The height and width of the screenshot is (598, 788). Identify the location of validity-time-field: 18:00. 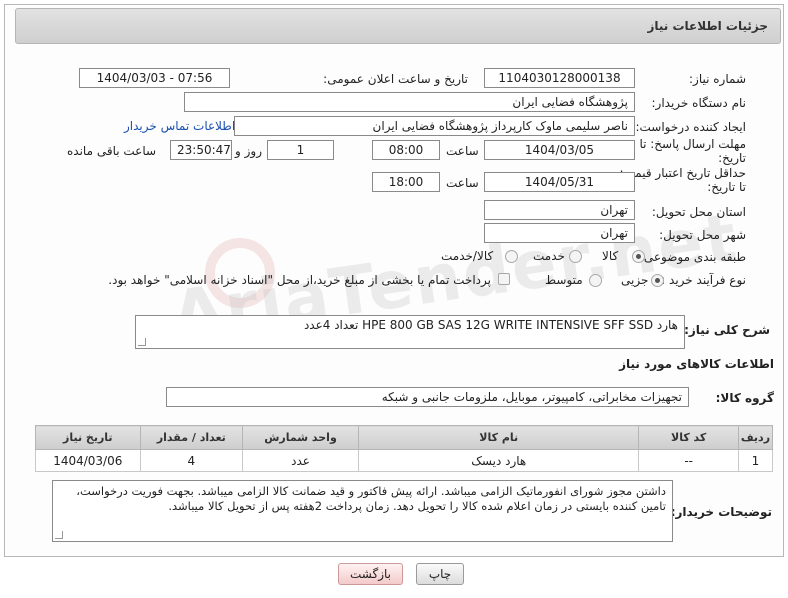
(406, 182).